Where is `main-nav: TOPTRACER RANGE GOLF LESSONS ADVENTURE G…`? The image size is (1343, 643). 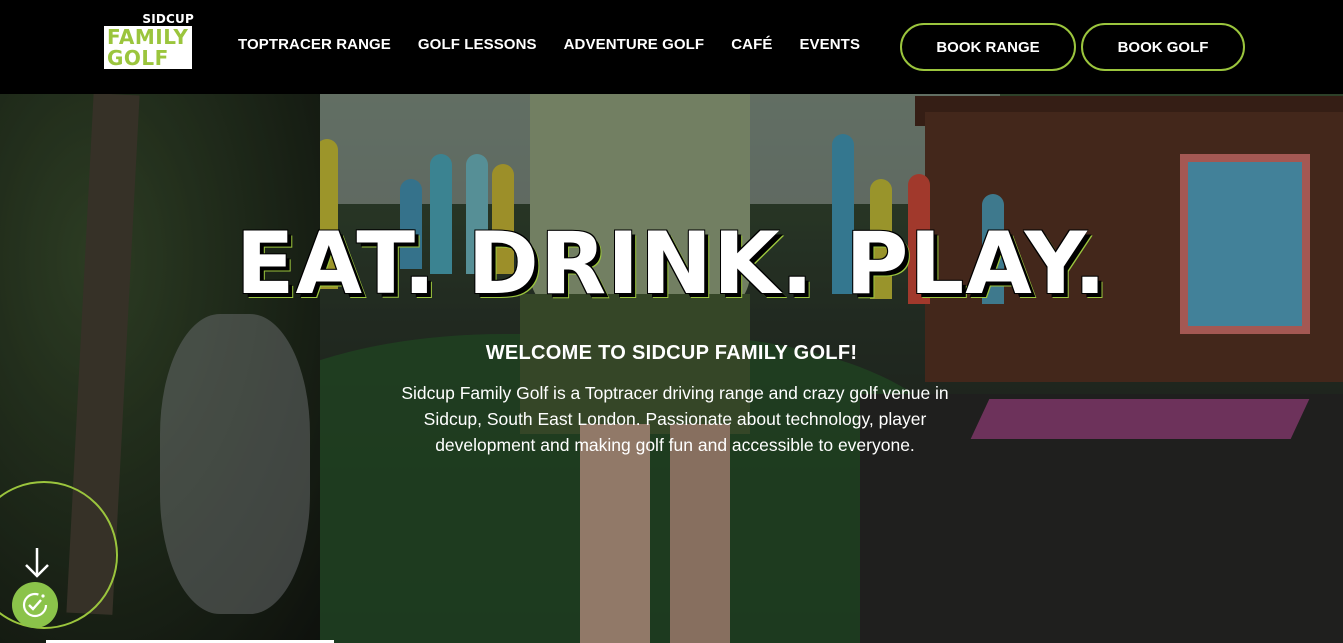 main-nav: TOPTRACER RANGE GOLF LESSONS ADVENTURE G… is located at coordinates (562, 44).